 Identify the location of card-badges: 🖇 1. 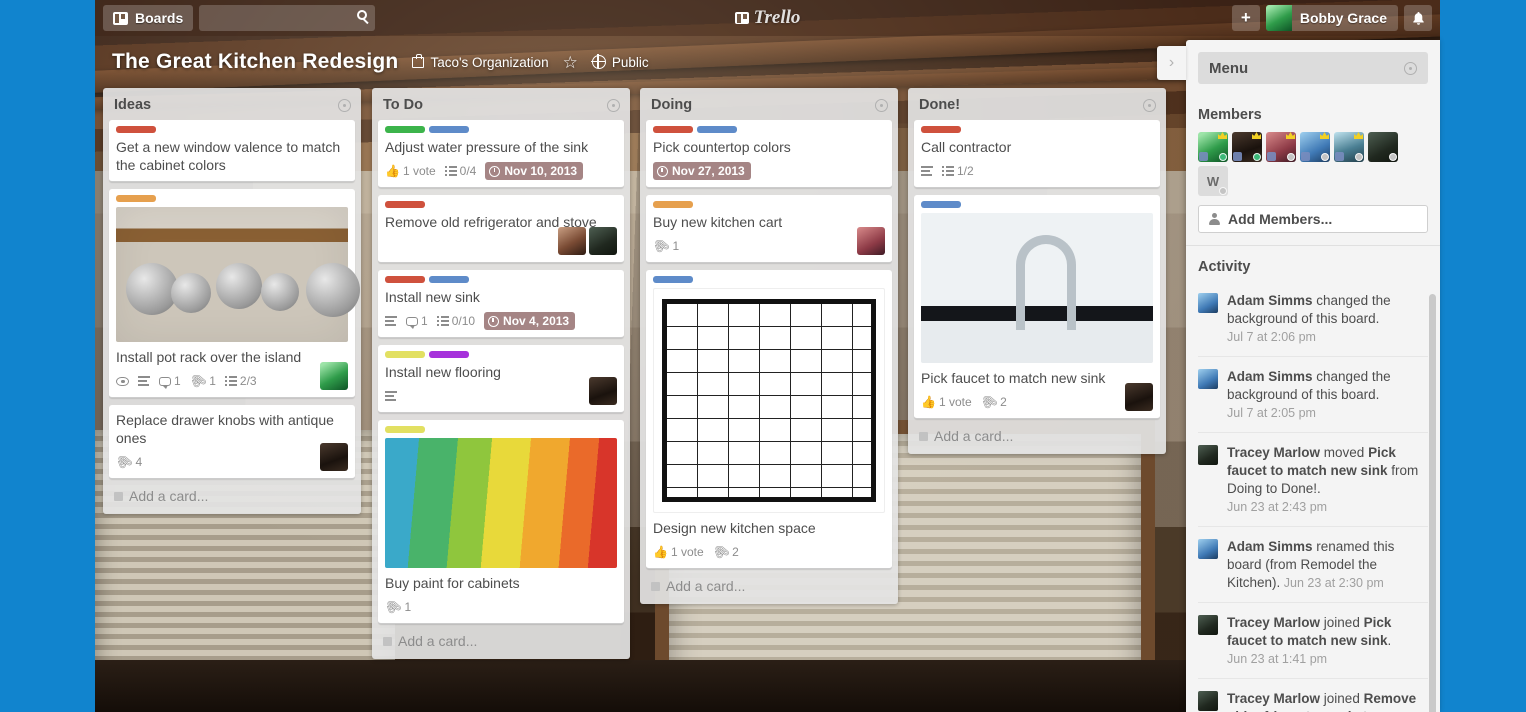
(767, 246).